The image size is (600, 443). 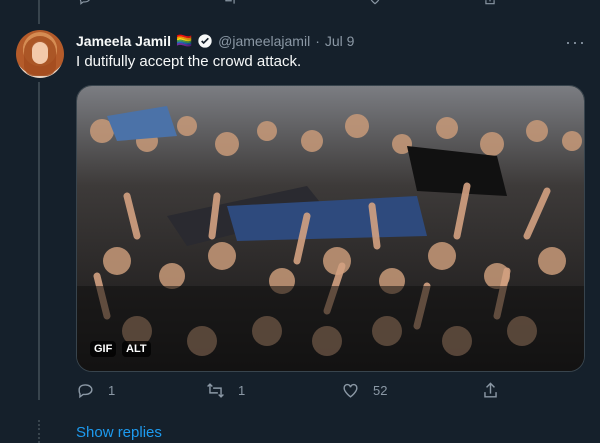 I want to click on thread-connector-top, so click(x=39, y=12).